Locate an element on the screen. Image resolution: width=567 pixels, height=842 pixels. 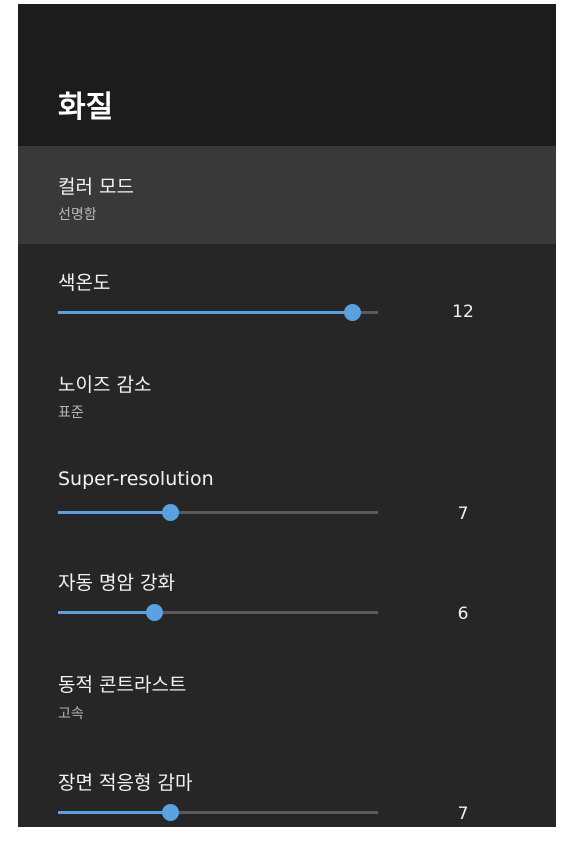
scene-gamma-value: 7 is located at coordinates (463, 814).